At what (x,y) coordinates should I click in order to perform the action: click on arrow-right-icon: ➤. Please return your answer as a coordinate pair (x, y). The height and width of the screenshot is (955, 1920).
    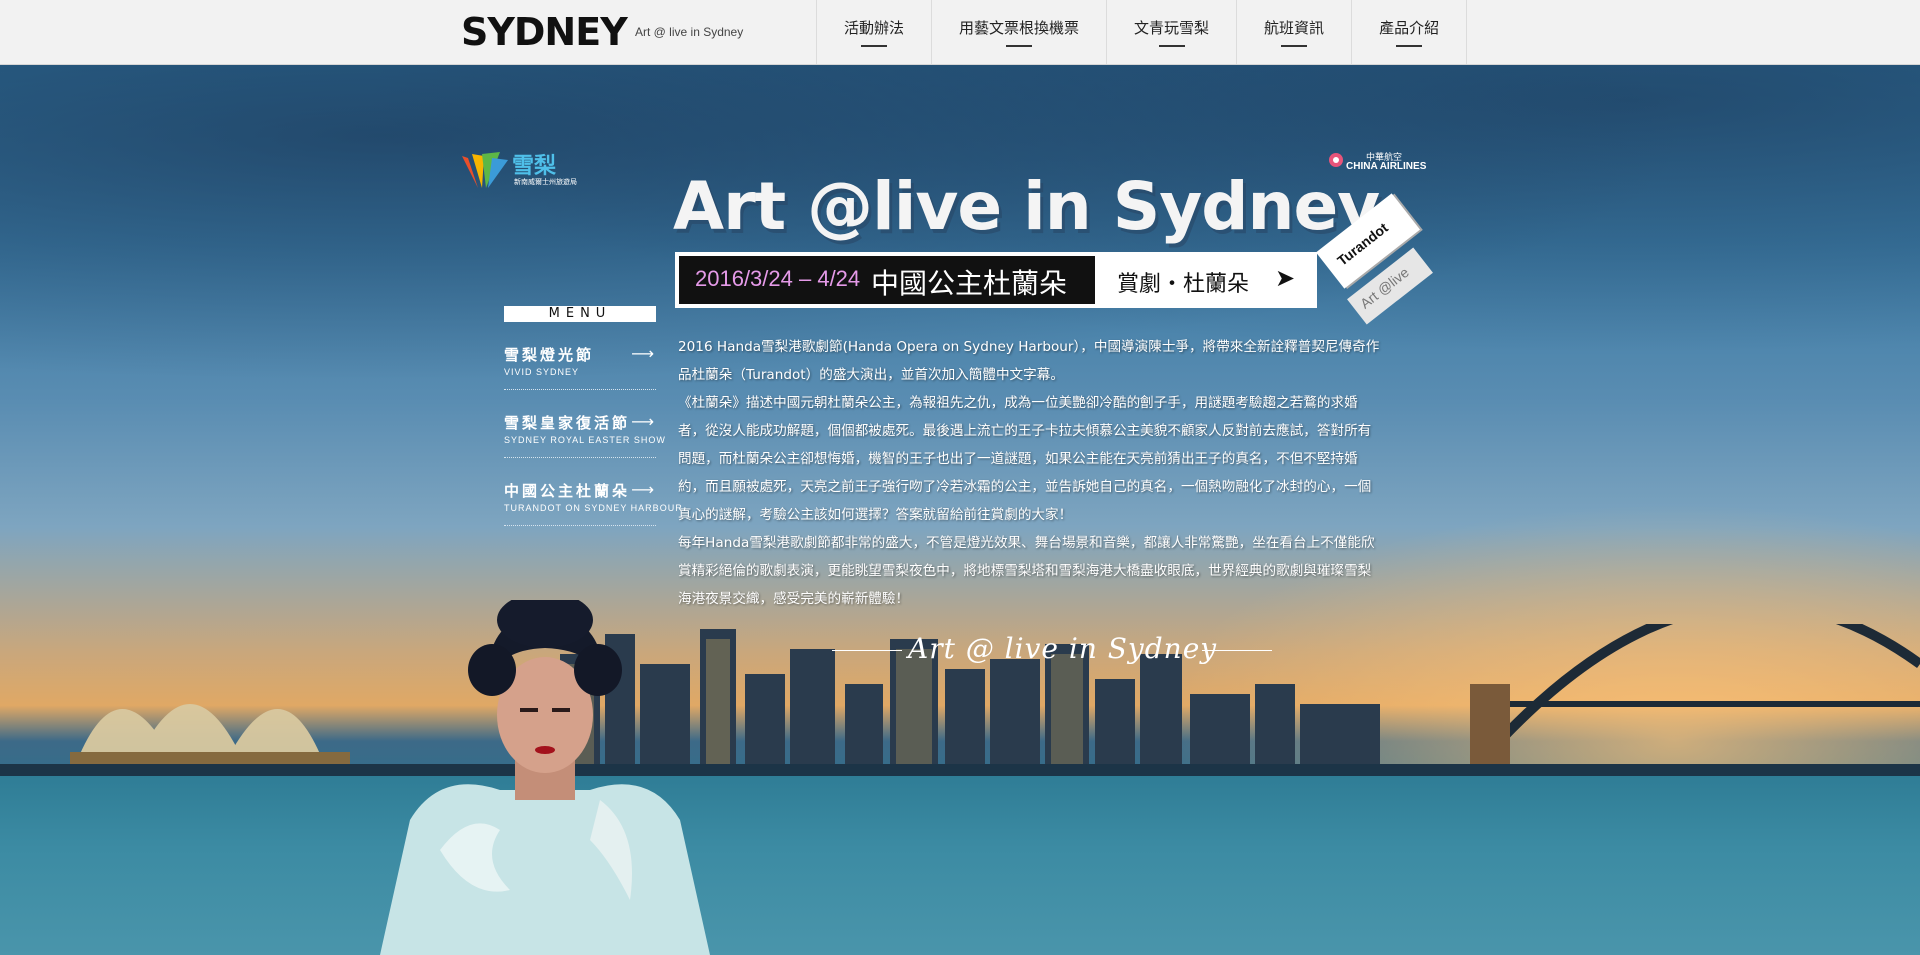
    Looking at the image, I should click on (1285, 278).